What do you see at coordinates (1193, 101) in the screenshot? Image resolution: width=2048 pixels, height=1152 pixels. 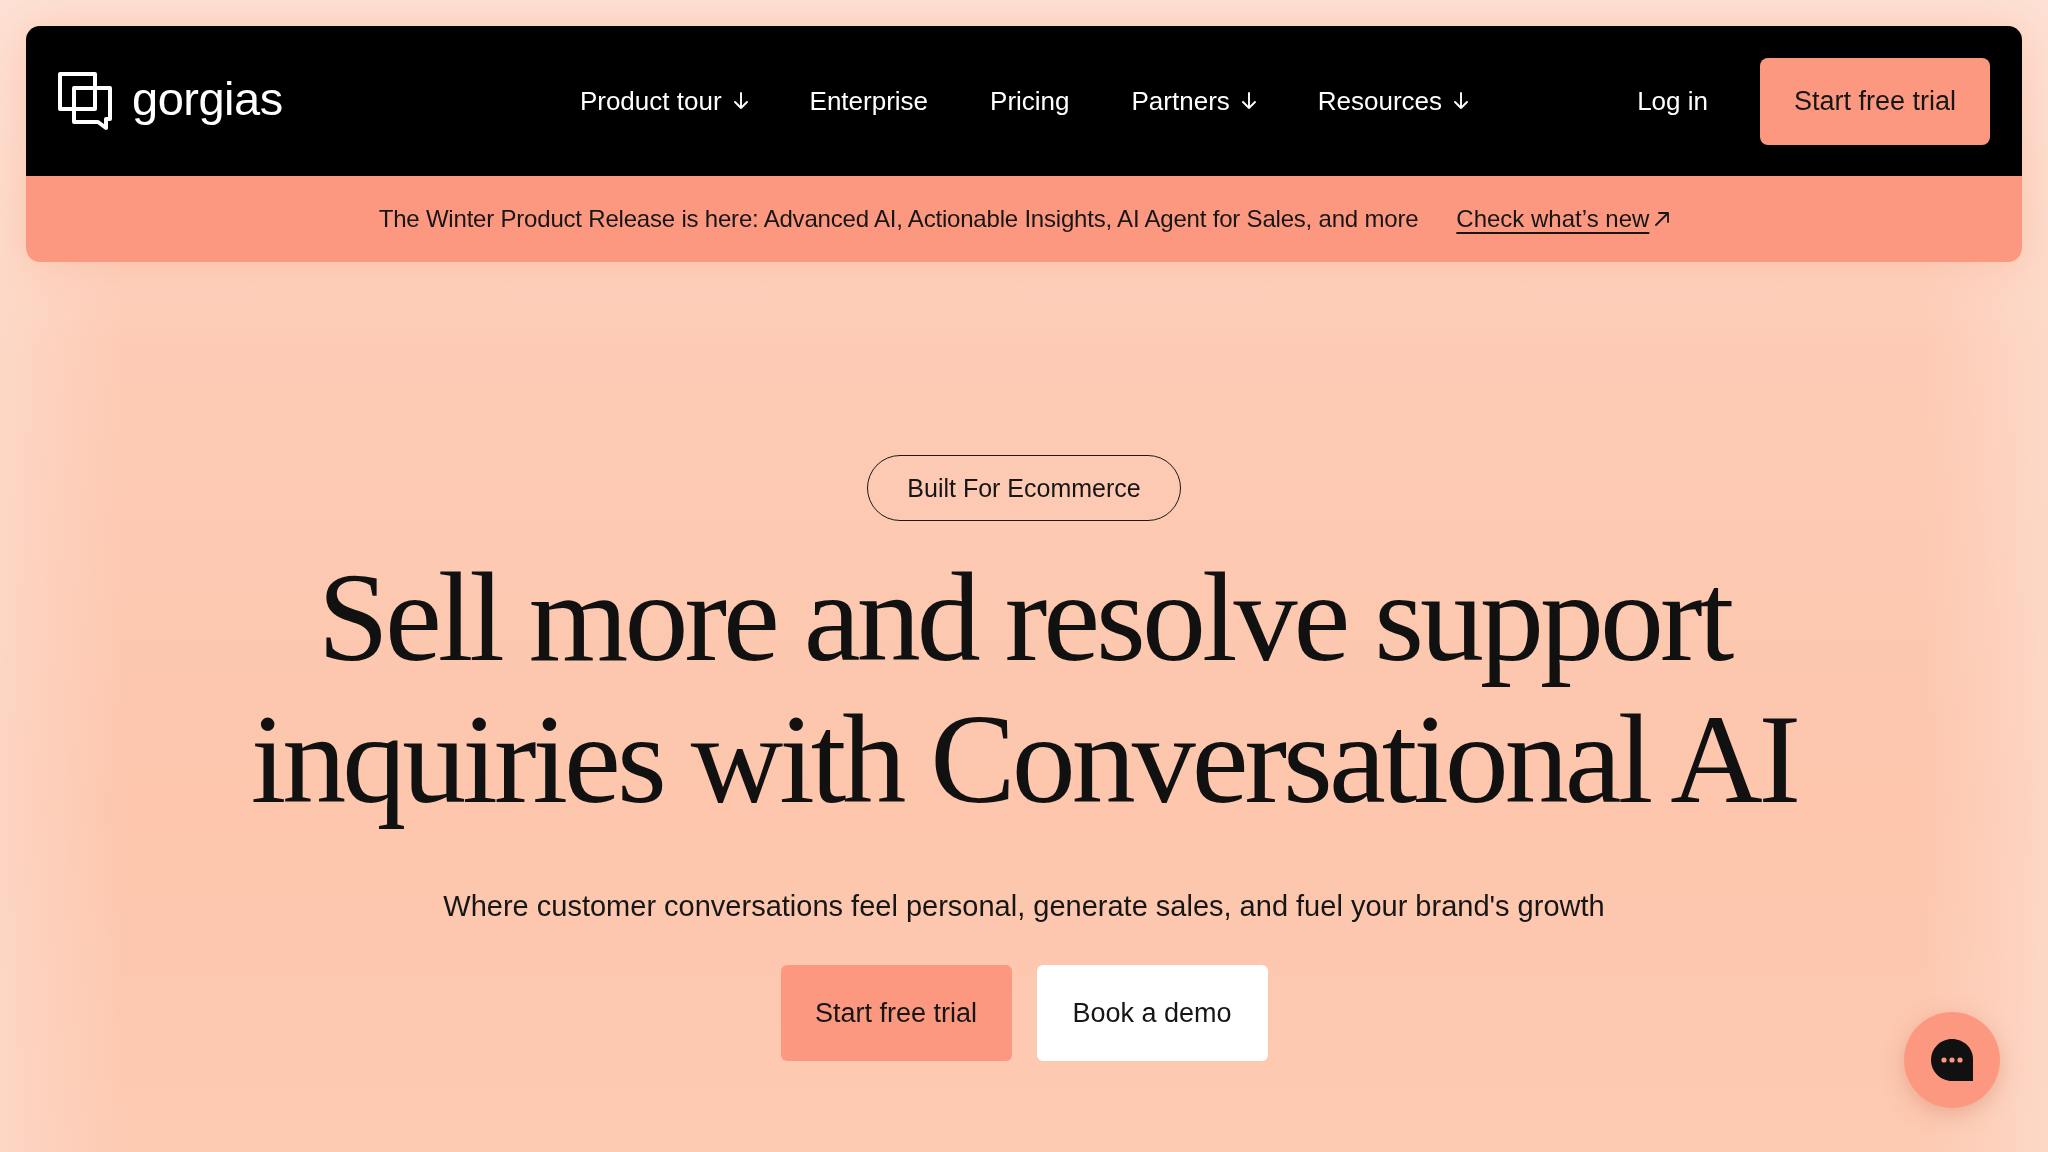 I see `nav-link: Partners` at bounding box center [1193, 101].